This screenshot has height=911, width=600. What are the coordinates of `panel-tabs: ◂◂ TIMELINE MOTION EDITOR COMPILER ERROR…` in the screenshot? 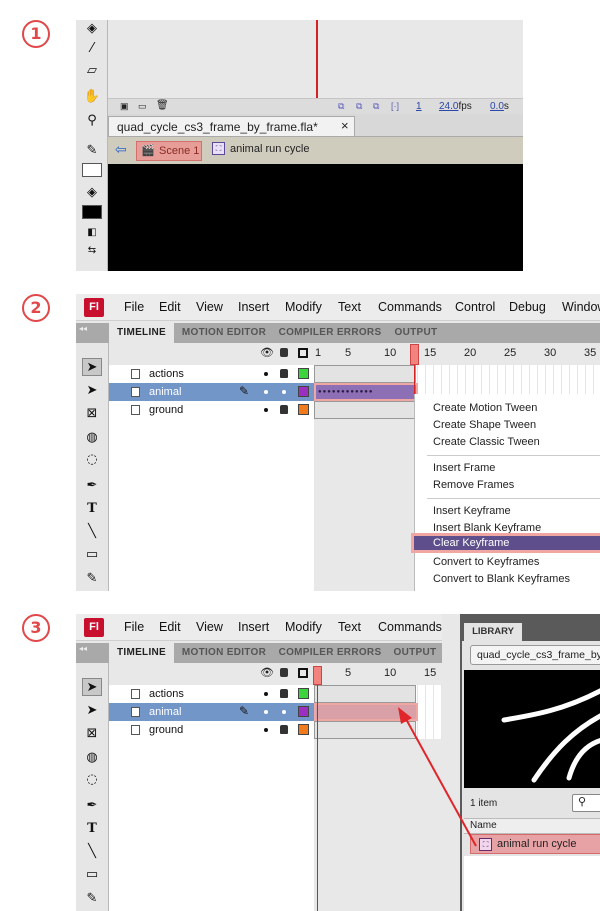 It's located at (338, 333).